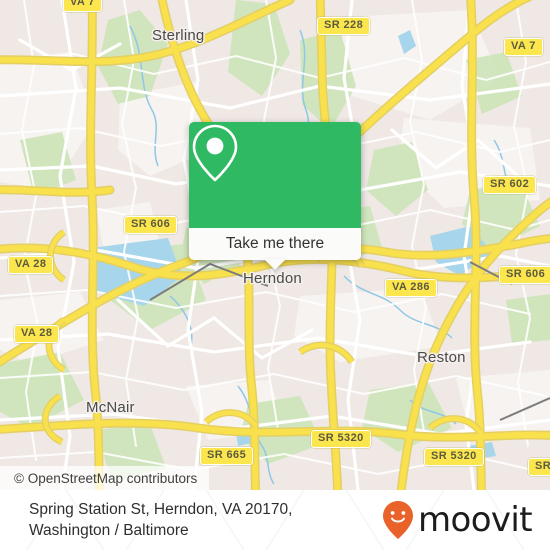 Image resolution: width=550 pixels, height=550 pixels. What do you see at coordinates (539, 467) in the screenshot?
I see `route-shield-sr-clipped: SR` at bounding box center [539, 467].